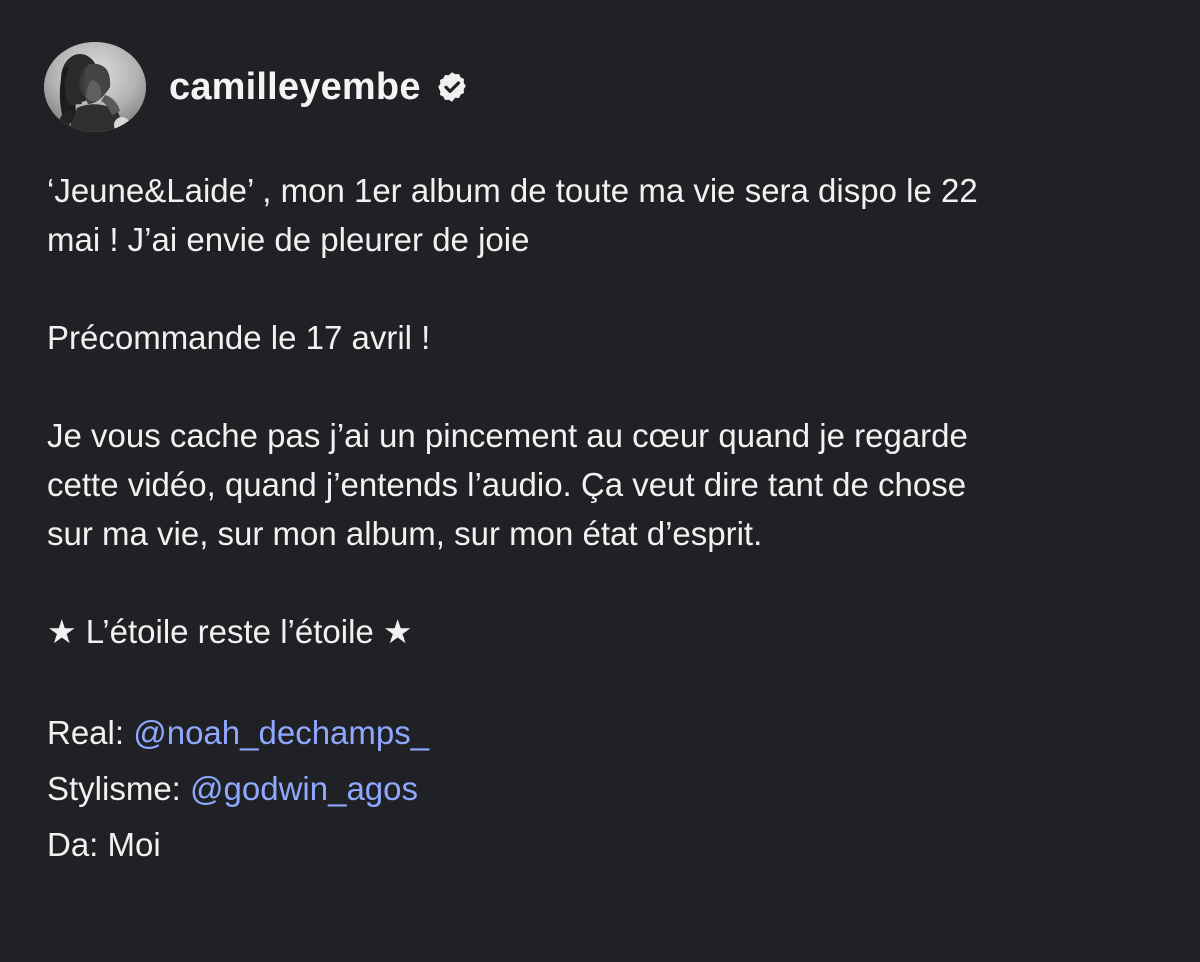 This screenshot has height=962, width=1200. I want to click on mention-godwin-agos: @godwin_agos, so click(304, 788).